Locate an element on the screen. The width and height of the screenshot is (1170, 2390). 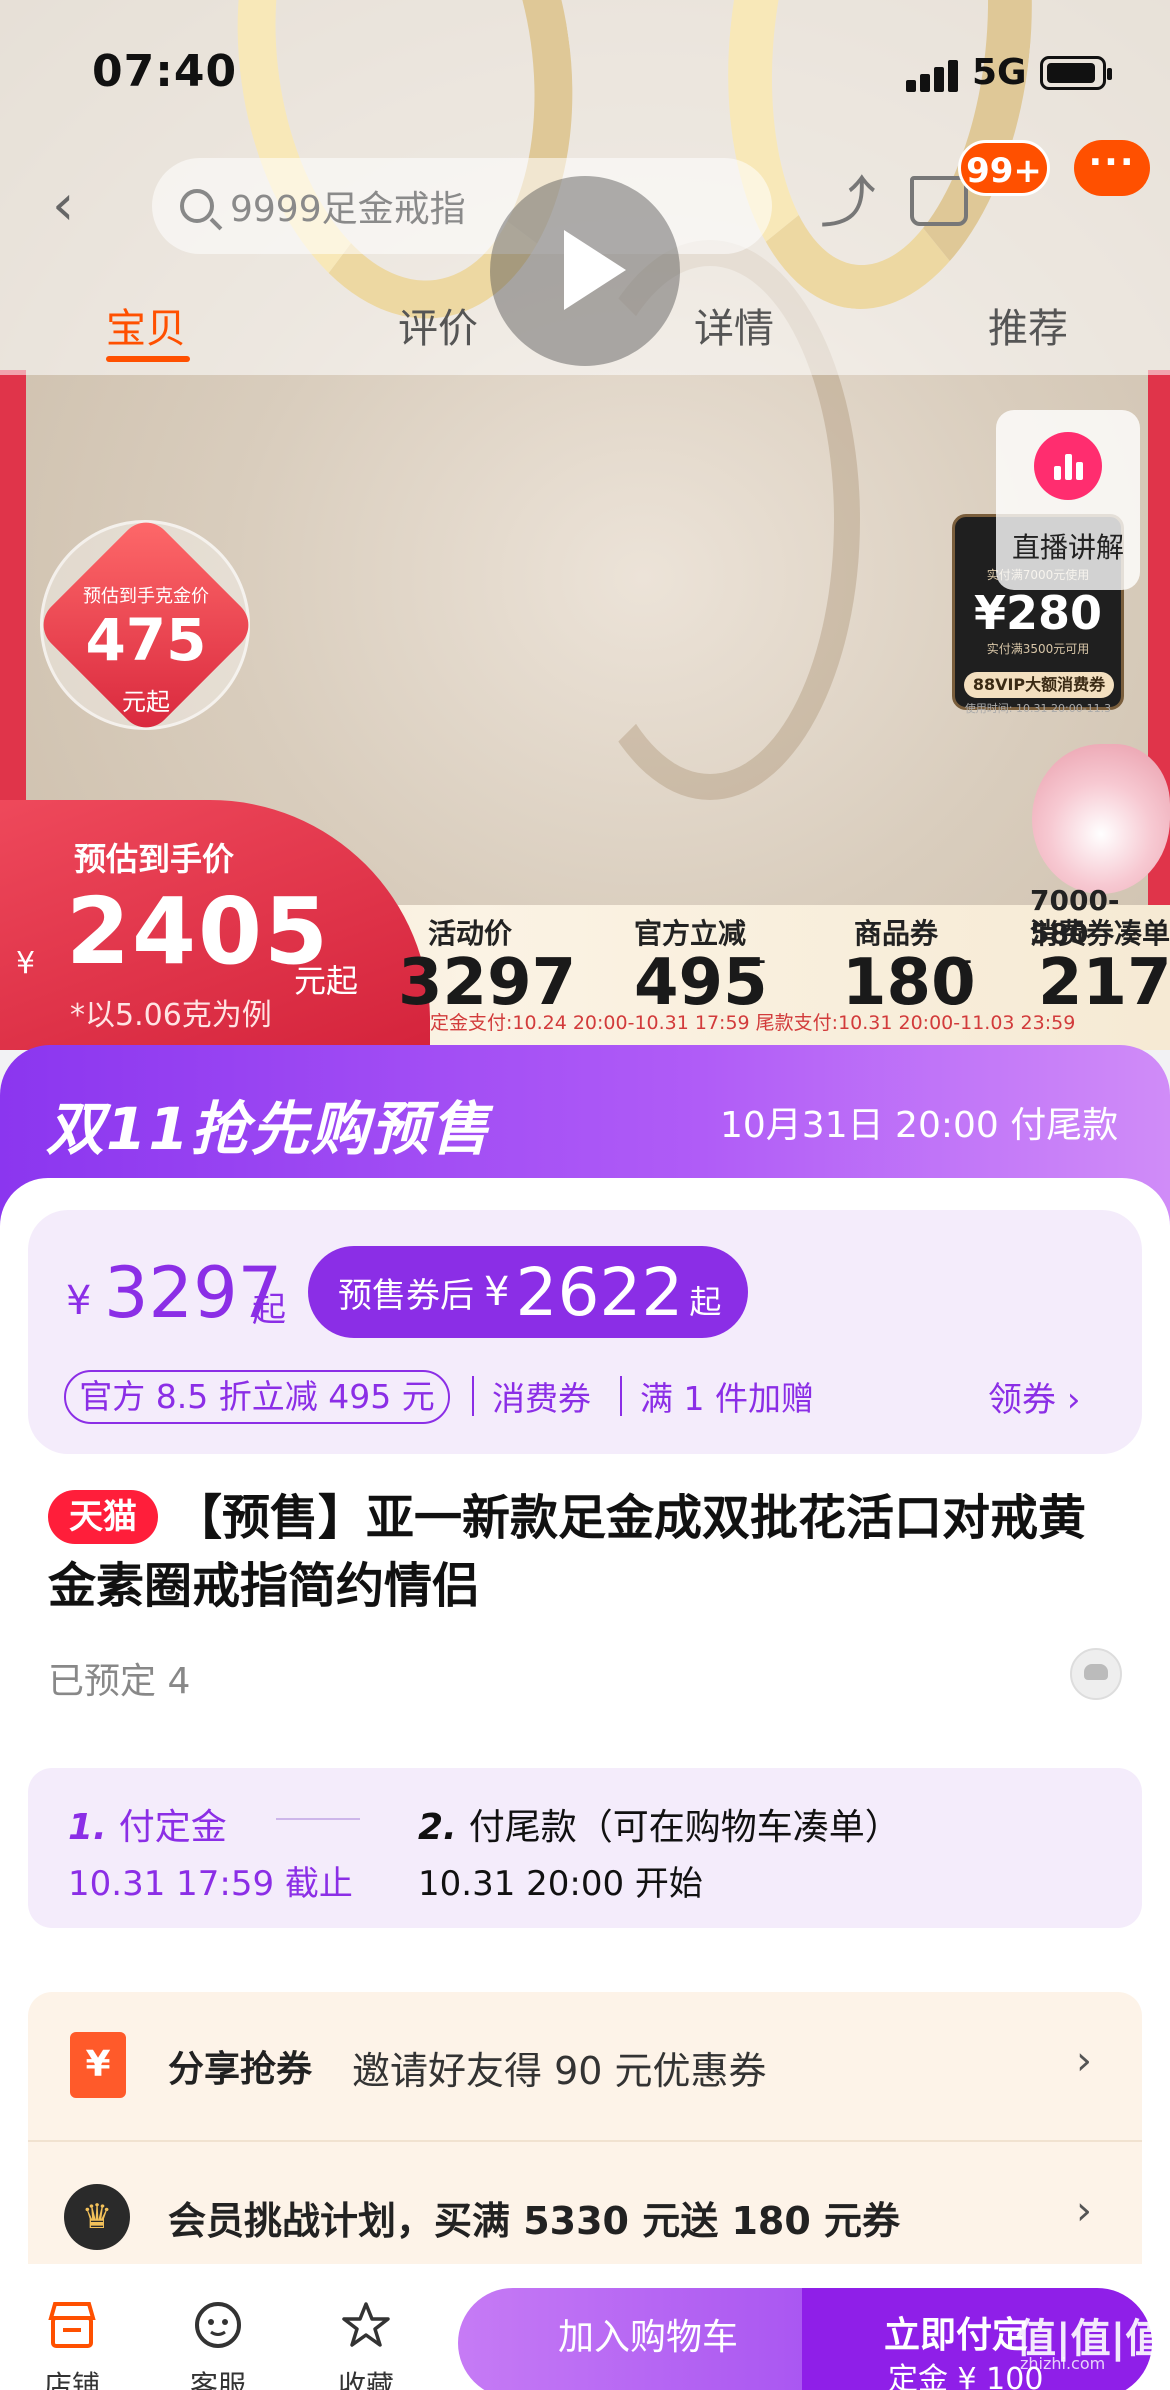
gift-tag: 满 1 件加赠 is located at coordinates (727, 1396).